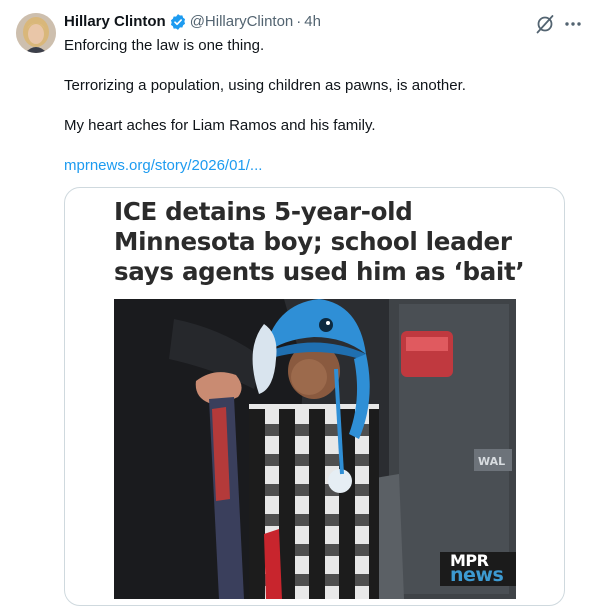  I want to click on mpr-news-logo: MPR news, so click(478, 569).